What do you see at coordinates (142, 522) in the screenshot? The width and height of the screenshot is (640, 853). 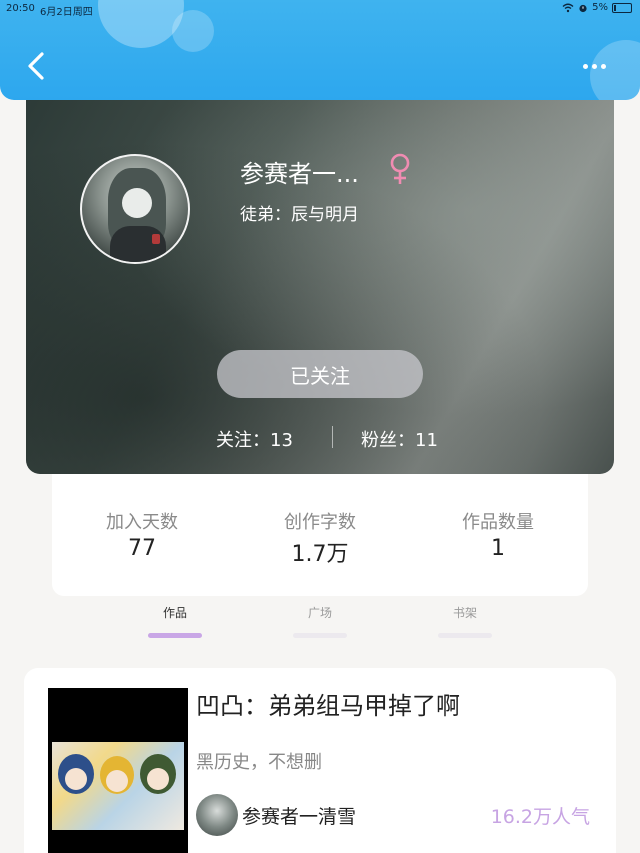 I see `stat-label: 加入天数` at bounding box center [142, 522].